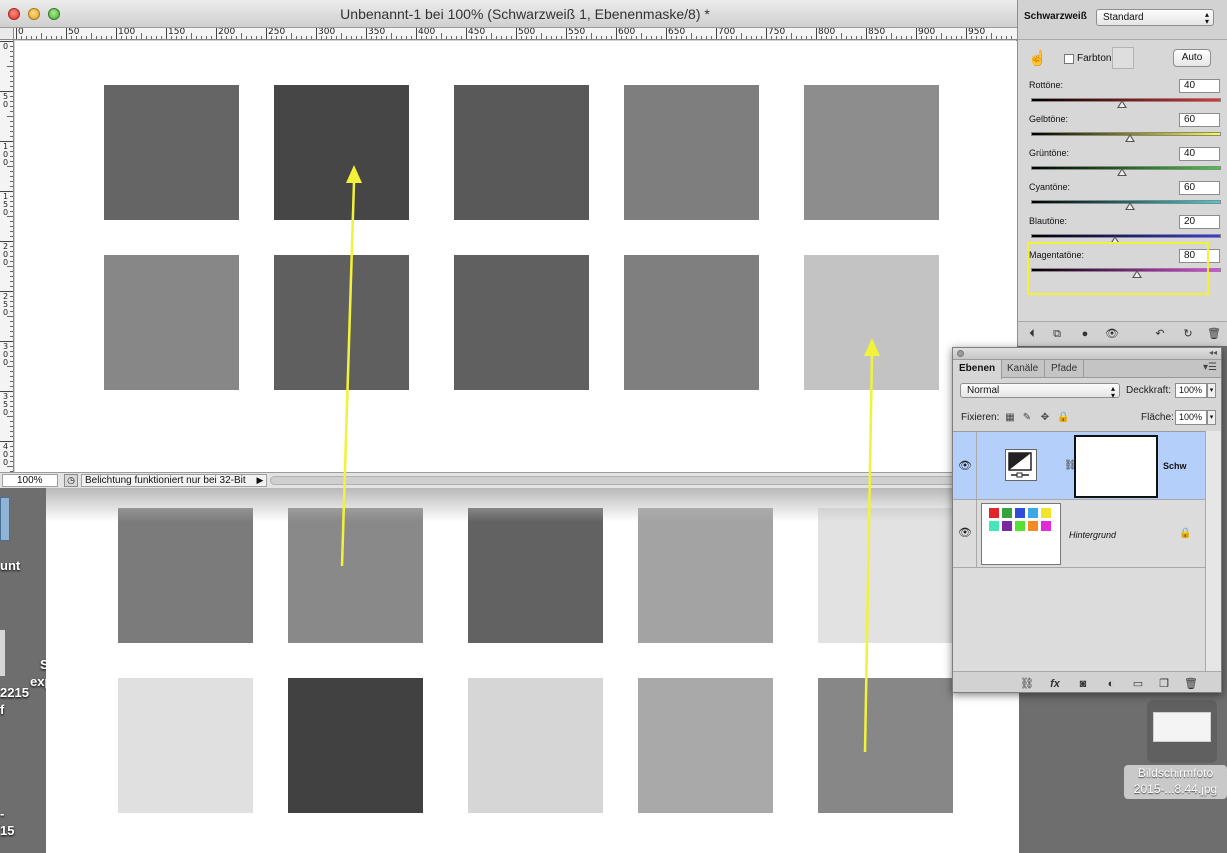  What do you see at coordinates (1083, 684) in the screenshot?
I see `add-mask-icon: ◙` at bounding box center [1083, 684].